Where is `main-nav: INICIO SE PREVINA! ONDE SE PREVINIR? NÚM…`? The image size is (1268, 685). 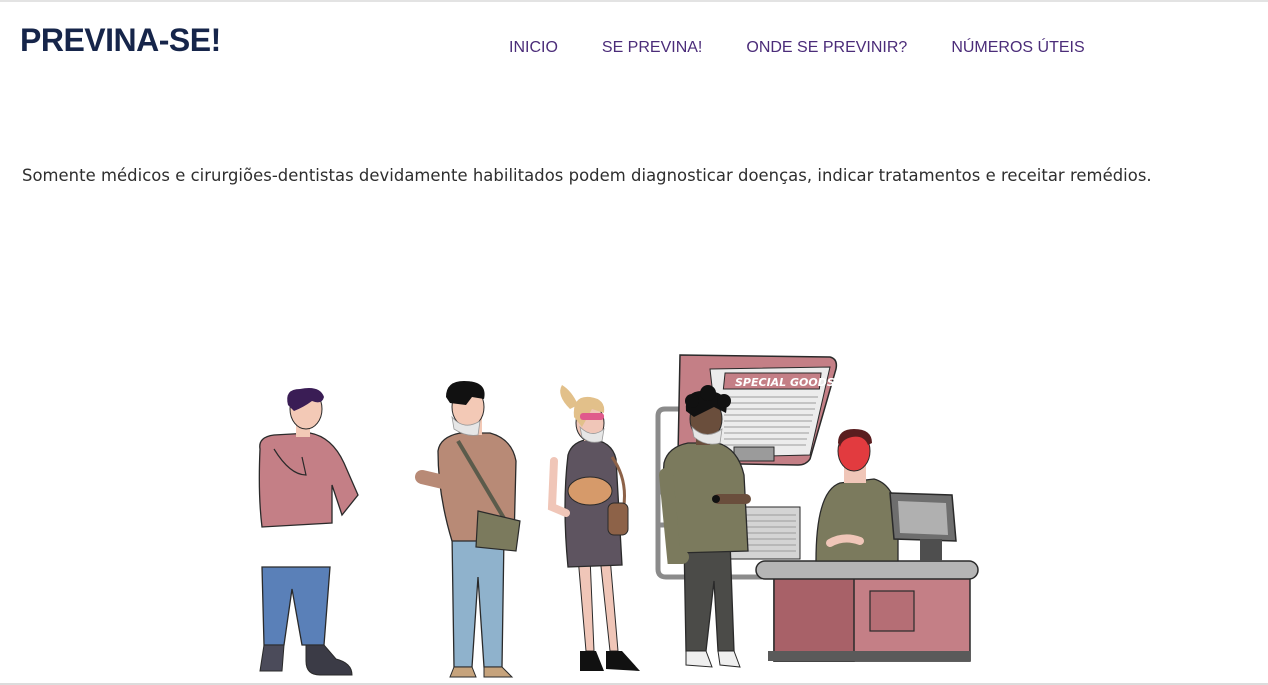 main-nav: INICIO SE PREVINA! ONDE SE PREVINIR? NÚM… is located at coordinates (819, 48).